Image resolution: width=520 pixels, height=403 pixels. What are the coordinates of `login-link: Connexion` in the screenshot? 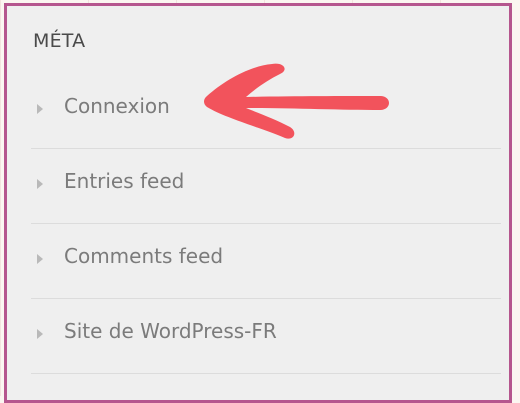 It's located at (117, 106).